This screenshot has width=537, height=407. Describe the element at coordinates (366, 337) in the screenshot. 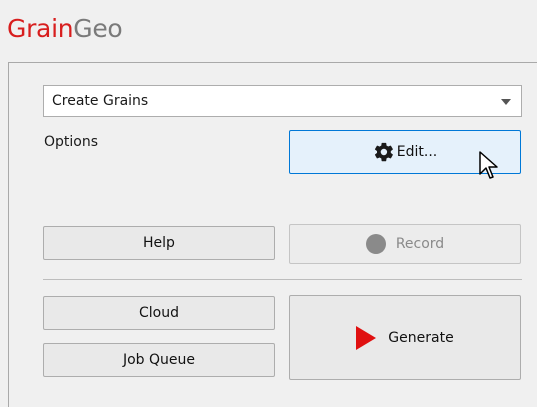

I see `play-icon` at that location.